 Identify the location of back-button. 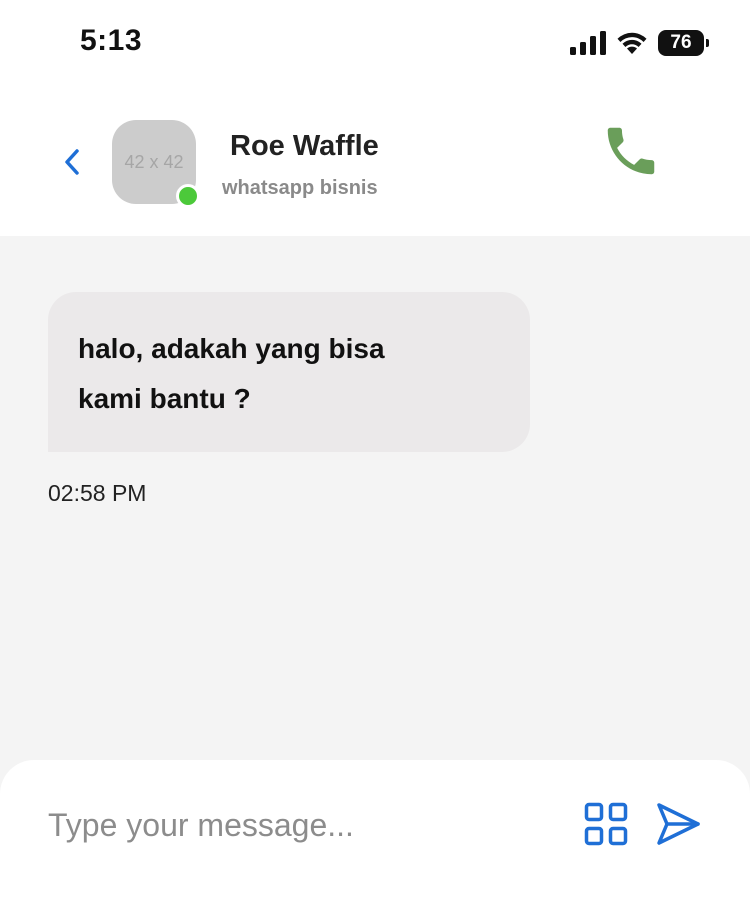
(72, 162).